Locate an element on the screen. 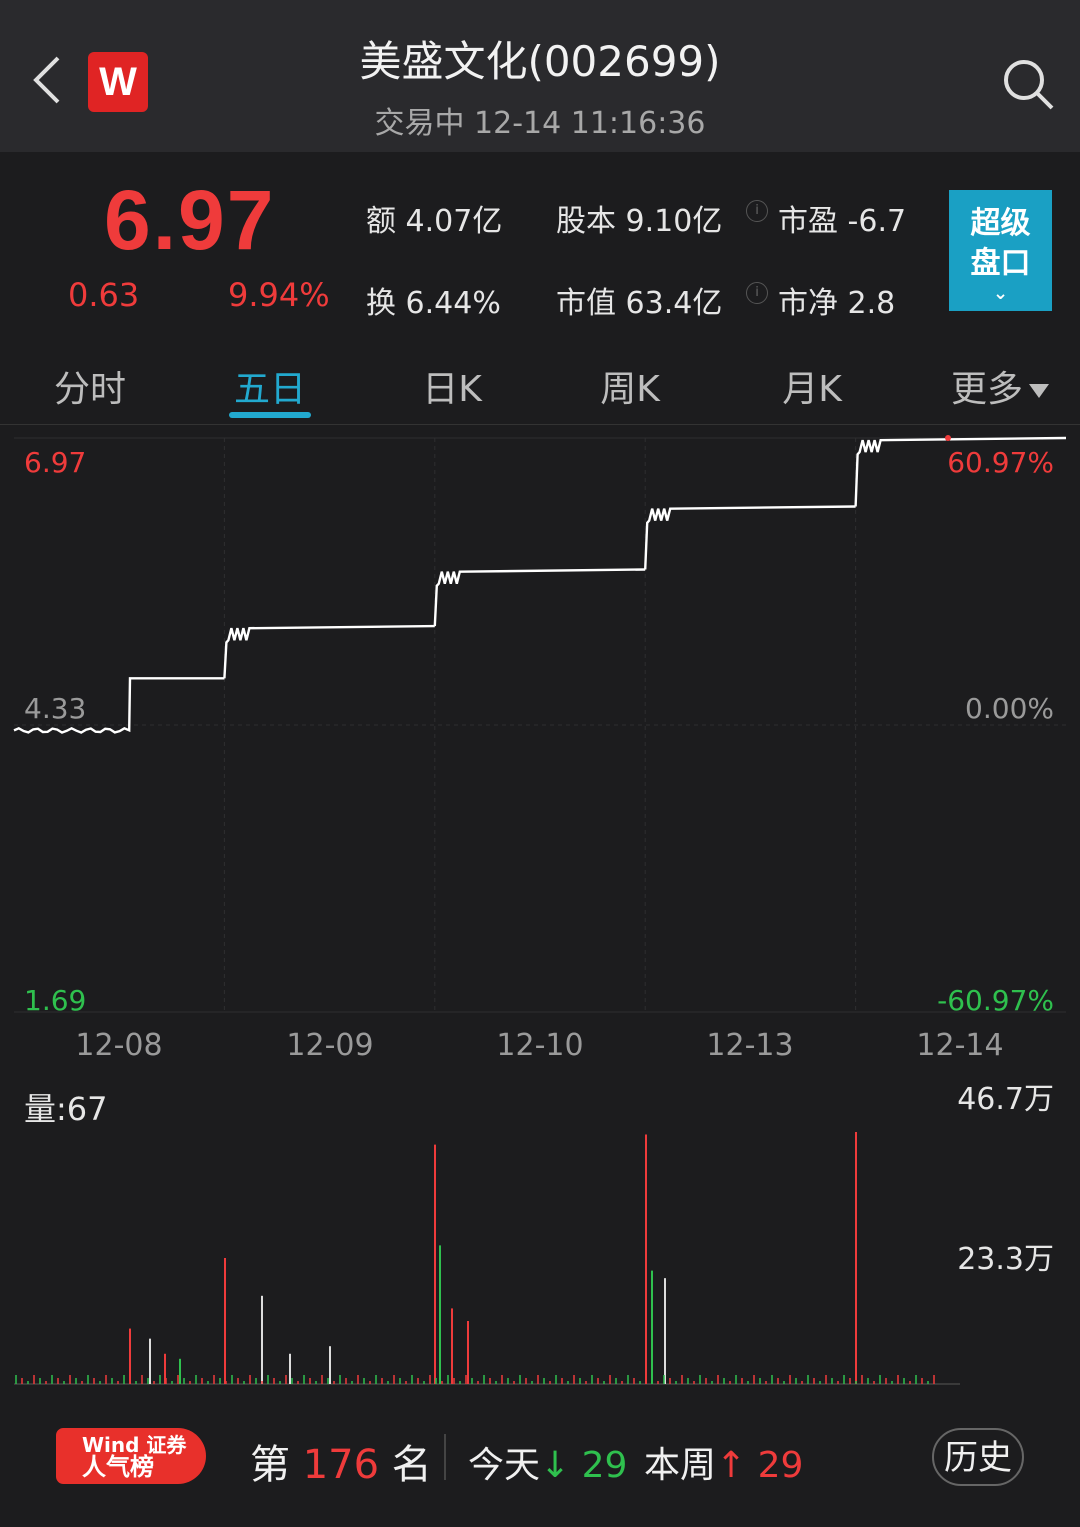  volume-bars is located at coordinates (487, 1258).